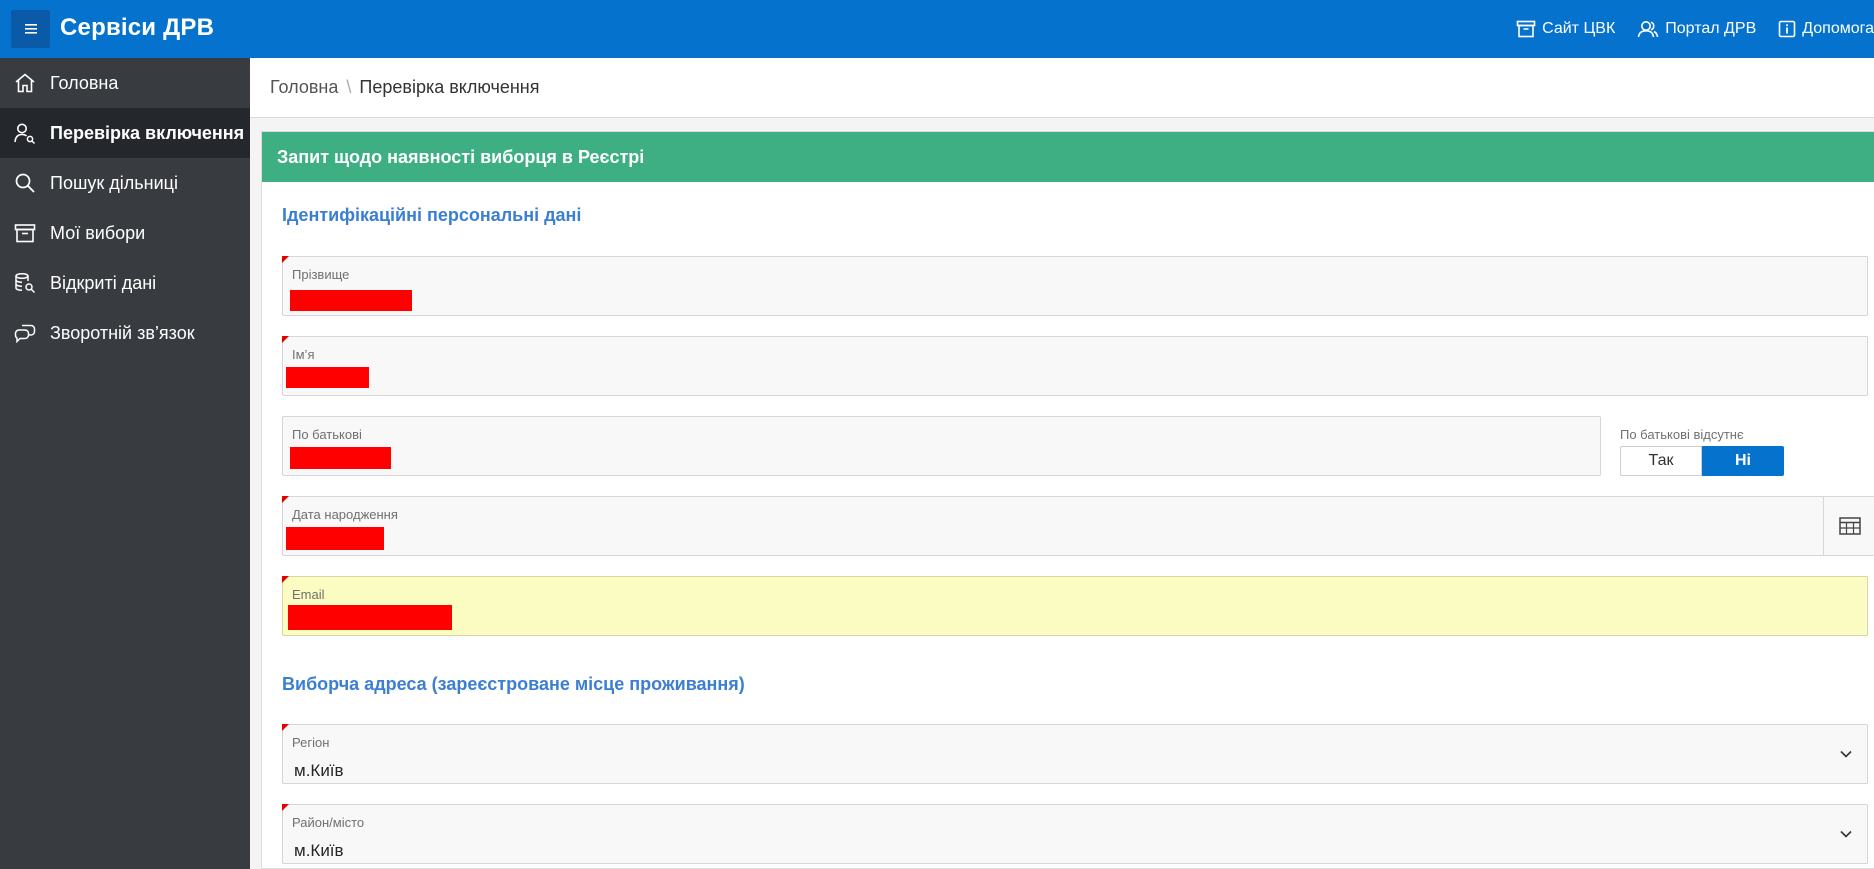 This screenshot has height=869, width=1874. I want to click on redacted-birthdate, so click(335, 538).